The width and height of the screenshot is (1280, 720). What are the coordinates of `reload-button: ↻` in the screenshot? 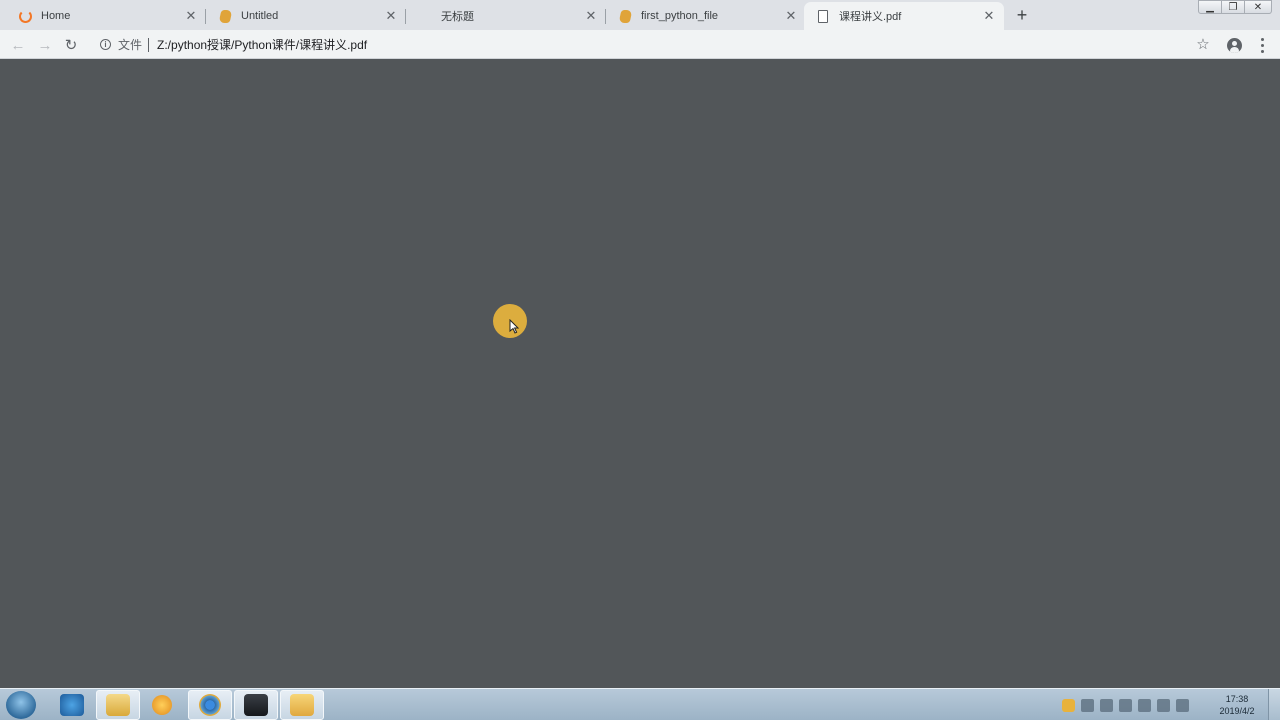 It's located at (71, 45).